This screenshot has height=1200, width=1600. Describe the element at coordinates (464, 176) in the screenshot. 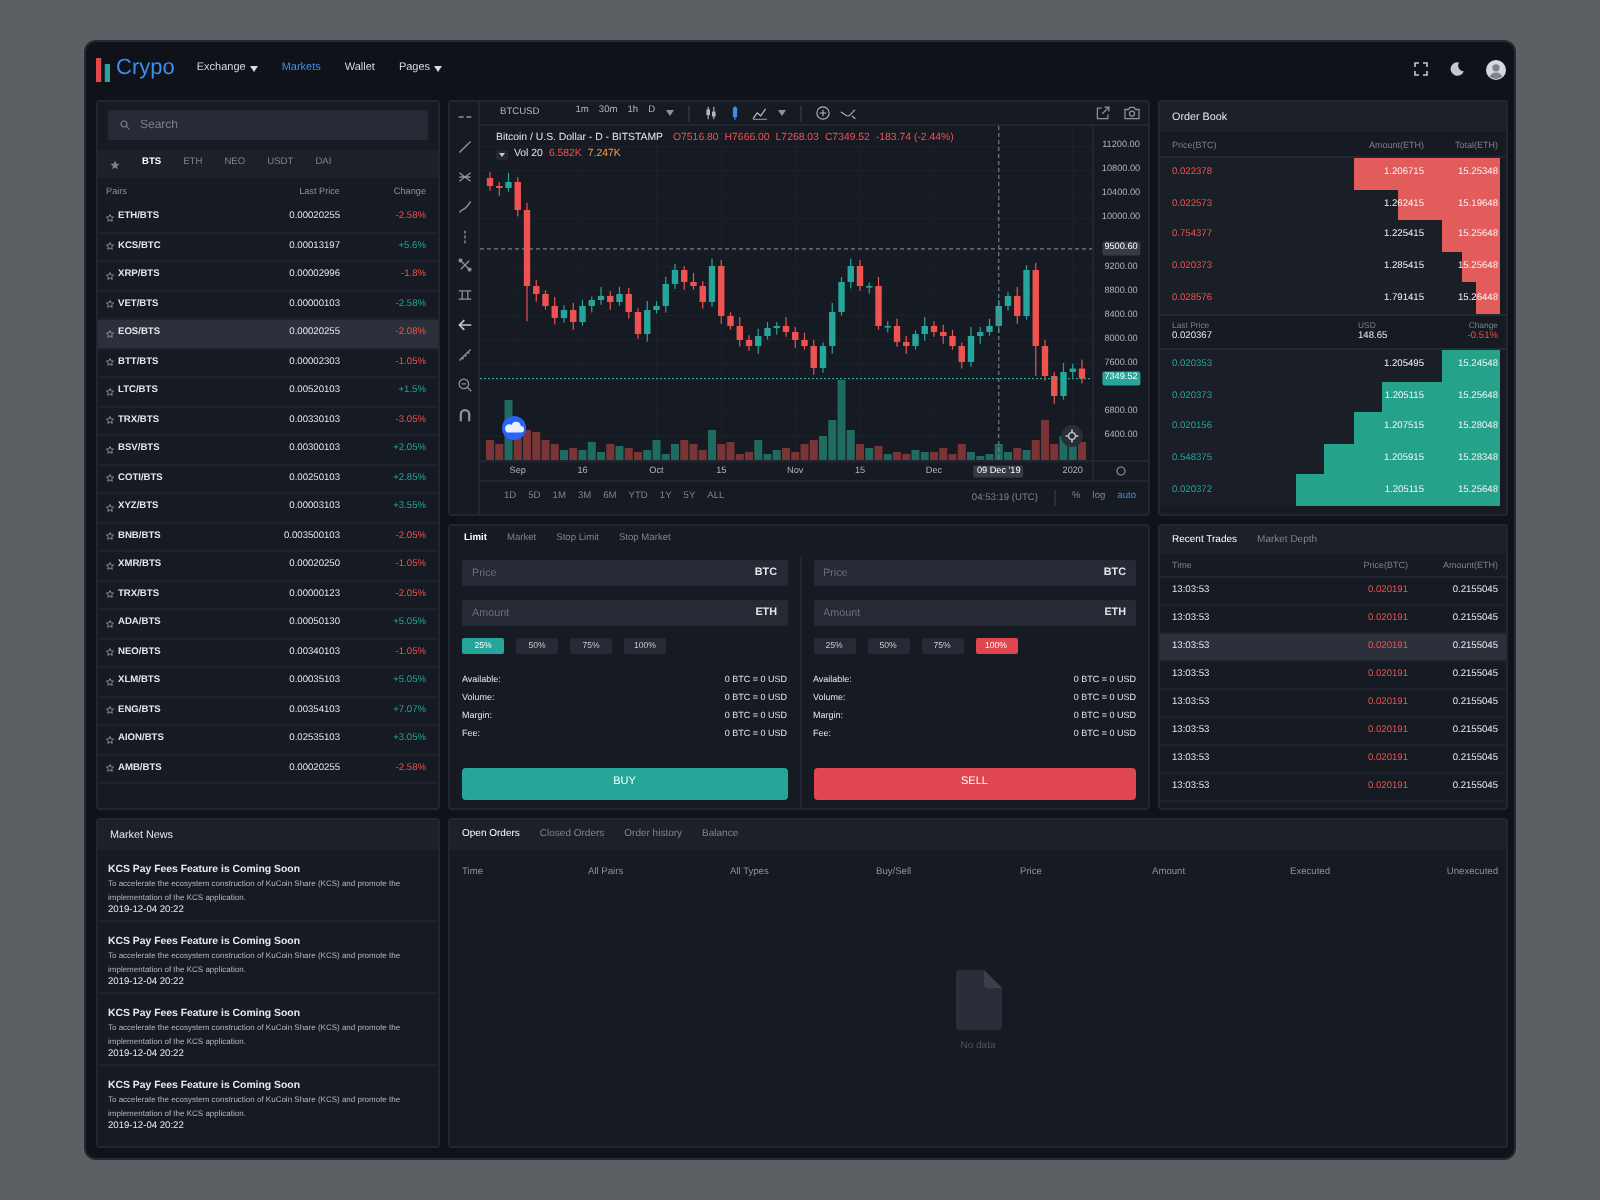

I see `cross-lines-icon` at that location.